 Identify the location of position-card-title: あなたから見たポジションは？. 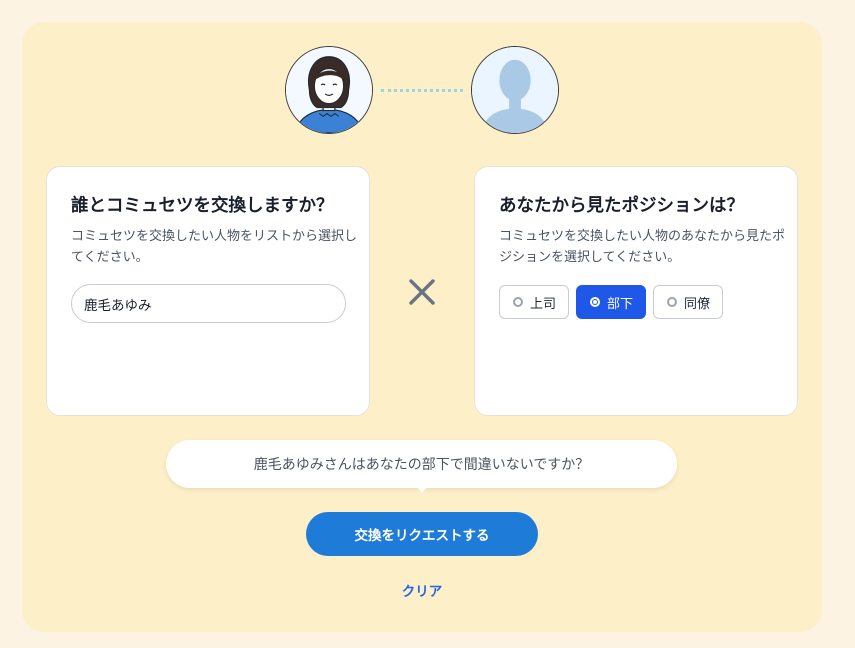
(621, 206).